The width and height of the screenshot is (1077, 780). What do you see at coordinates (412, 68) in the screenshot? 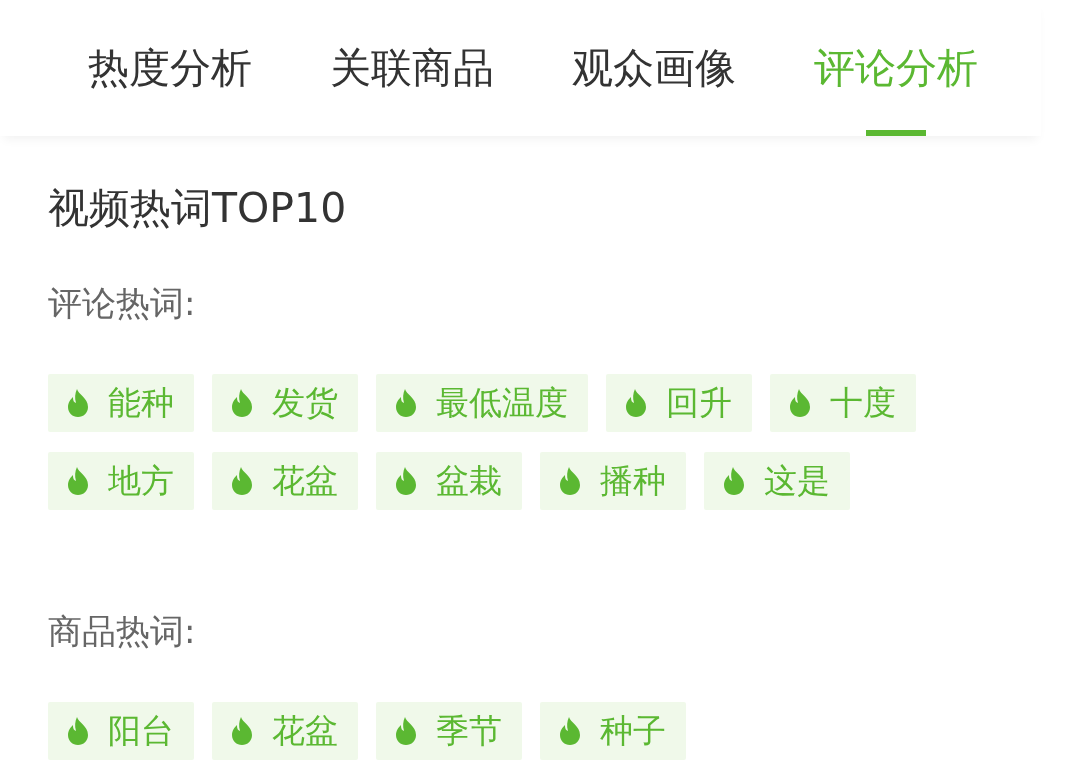
I see `tab: 关联商品` at bounding box center [412, 68].